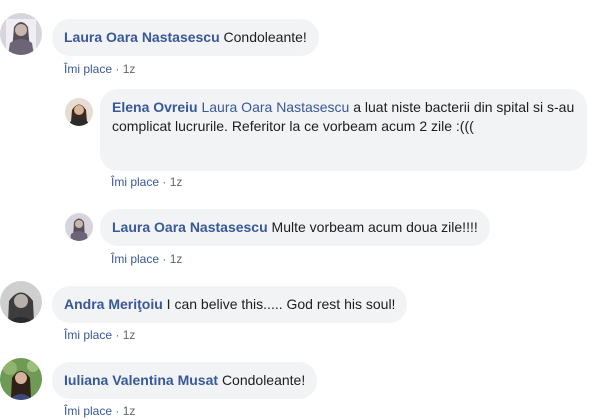  I want to click on comment-bubble: Iuliana Valentina Musat Condoleante!, so click(185, 380).